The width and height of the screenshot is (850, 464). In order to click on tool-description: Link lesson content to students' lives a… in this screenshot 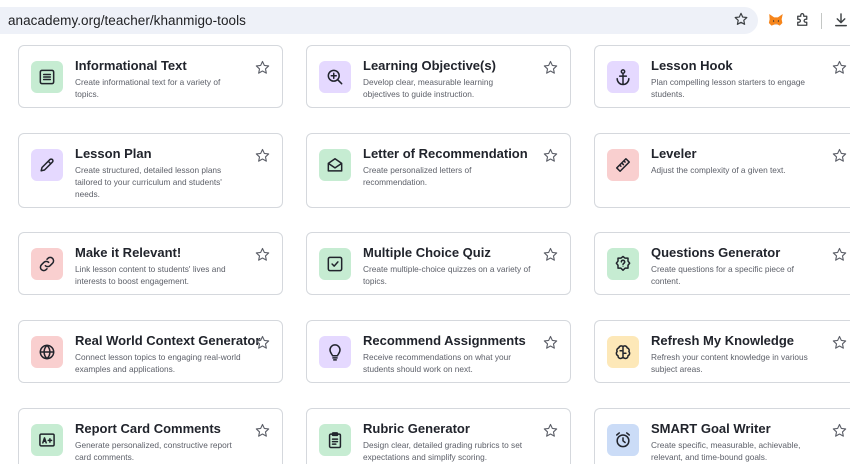, I will do `click(150, 275)`.